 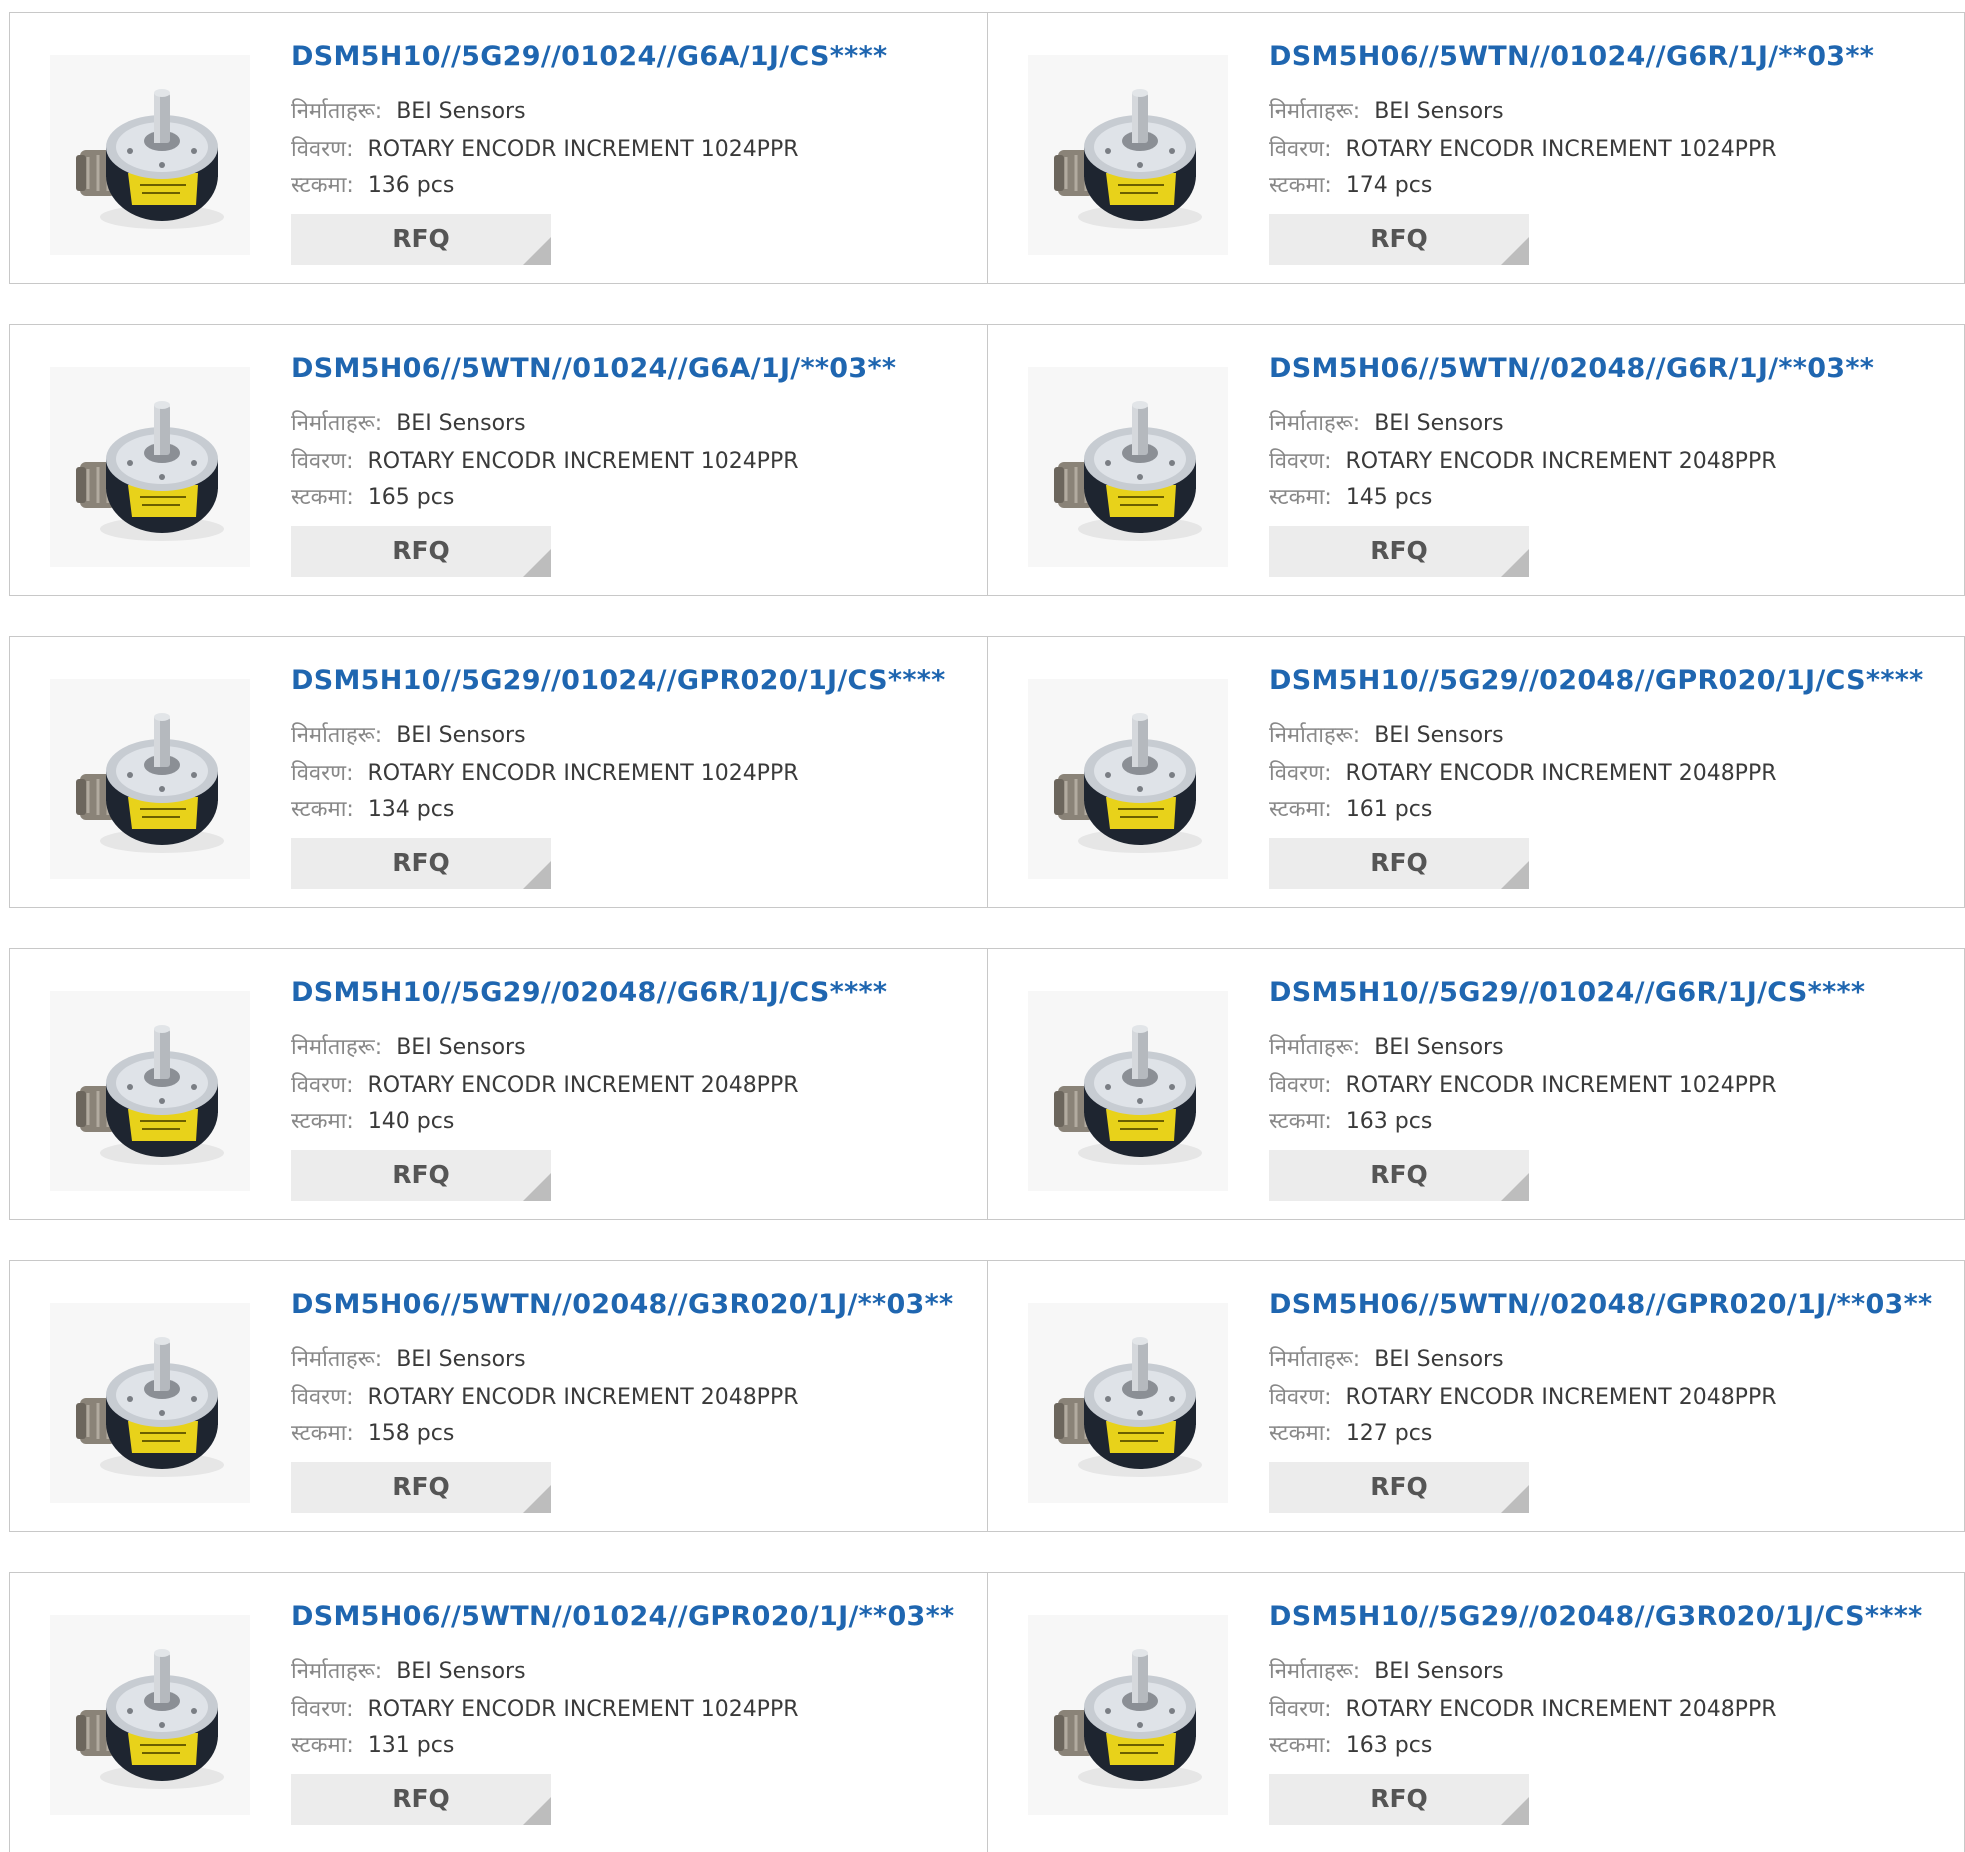 I want to click on product-title-link: DSM5H06//5WTN//01024//G6R/1J/**03**, so click(x=1571, y=56).